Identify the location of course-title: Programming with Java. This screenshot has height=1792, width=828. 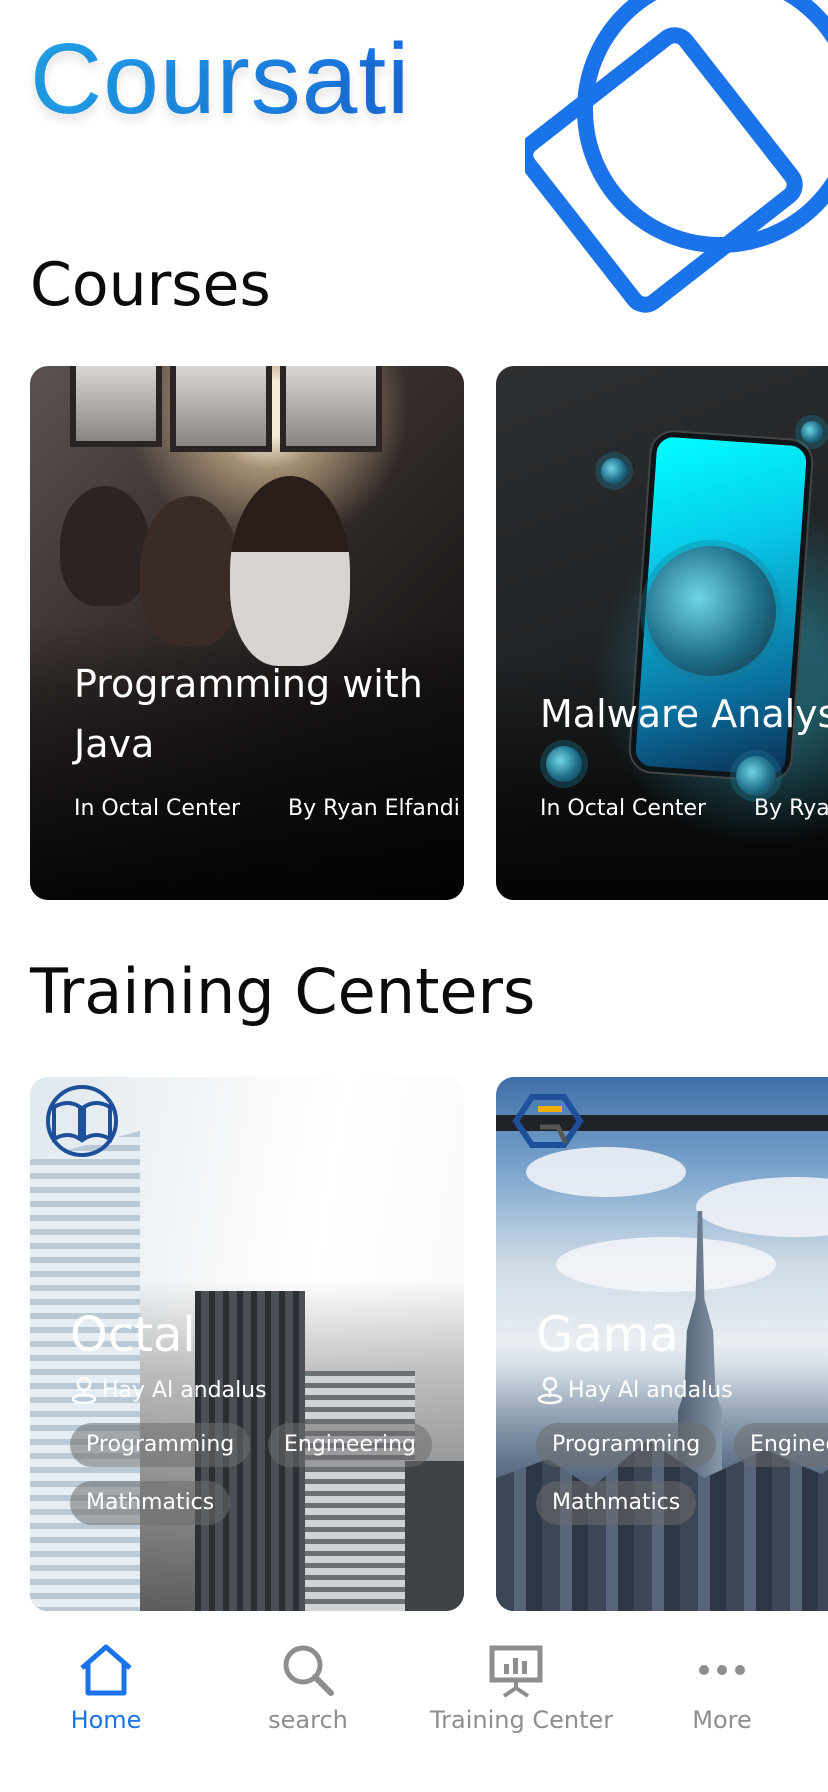
(248, 714).